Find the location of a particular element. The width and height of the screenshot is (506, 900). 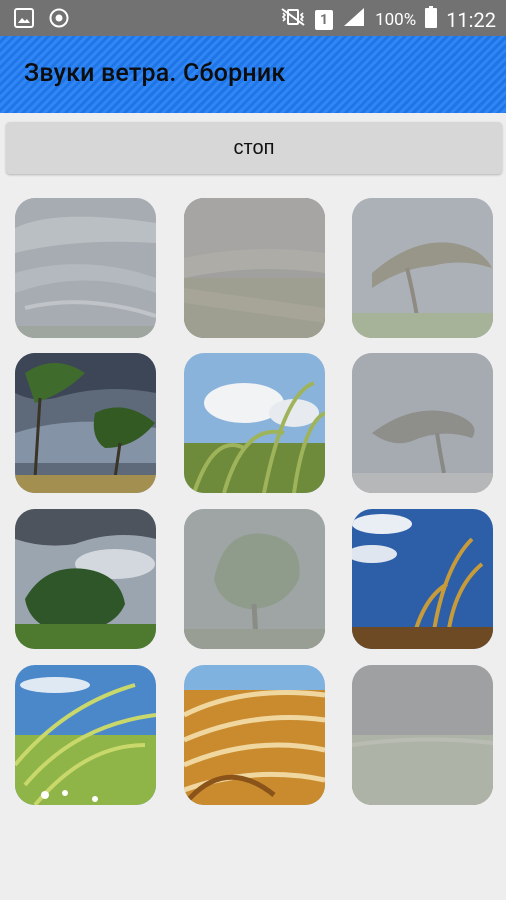

sound-tile-windblown-tree-hill is located at coordinates (422, 268).